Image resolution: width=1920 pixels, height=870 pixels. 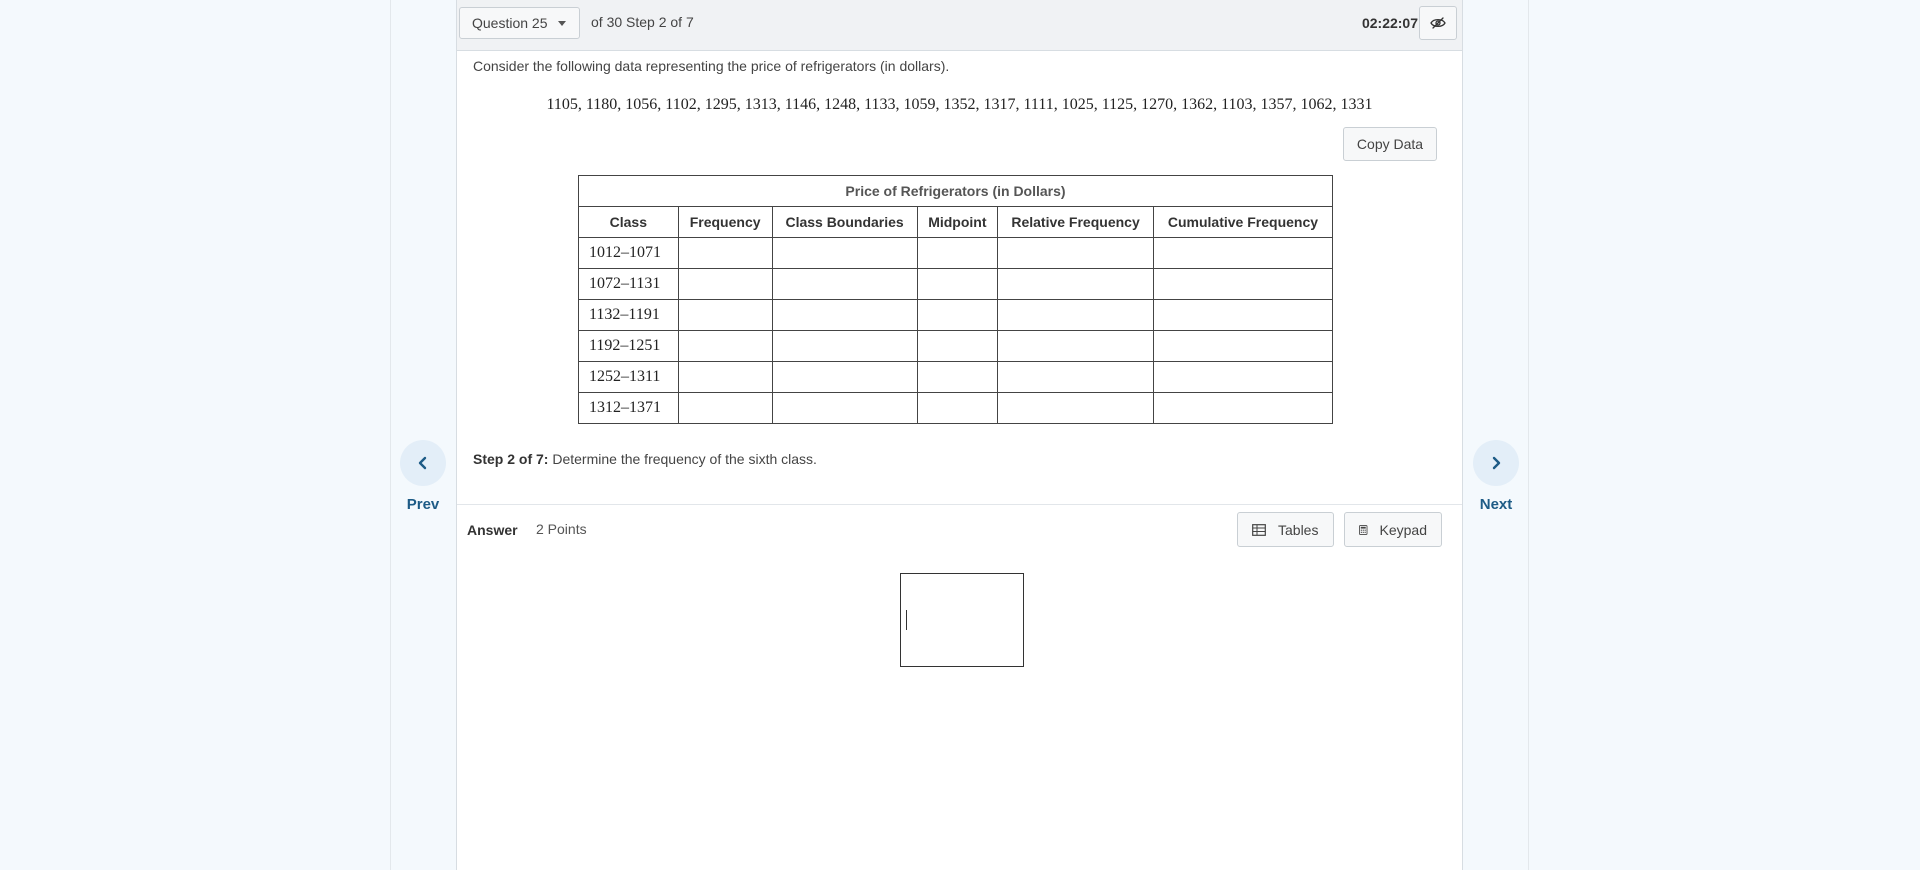 I want to click on table-row: 1312–1371, so click(x=956, y=408).